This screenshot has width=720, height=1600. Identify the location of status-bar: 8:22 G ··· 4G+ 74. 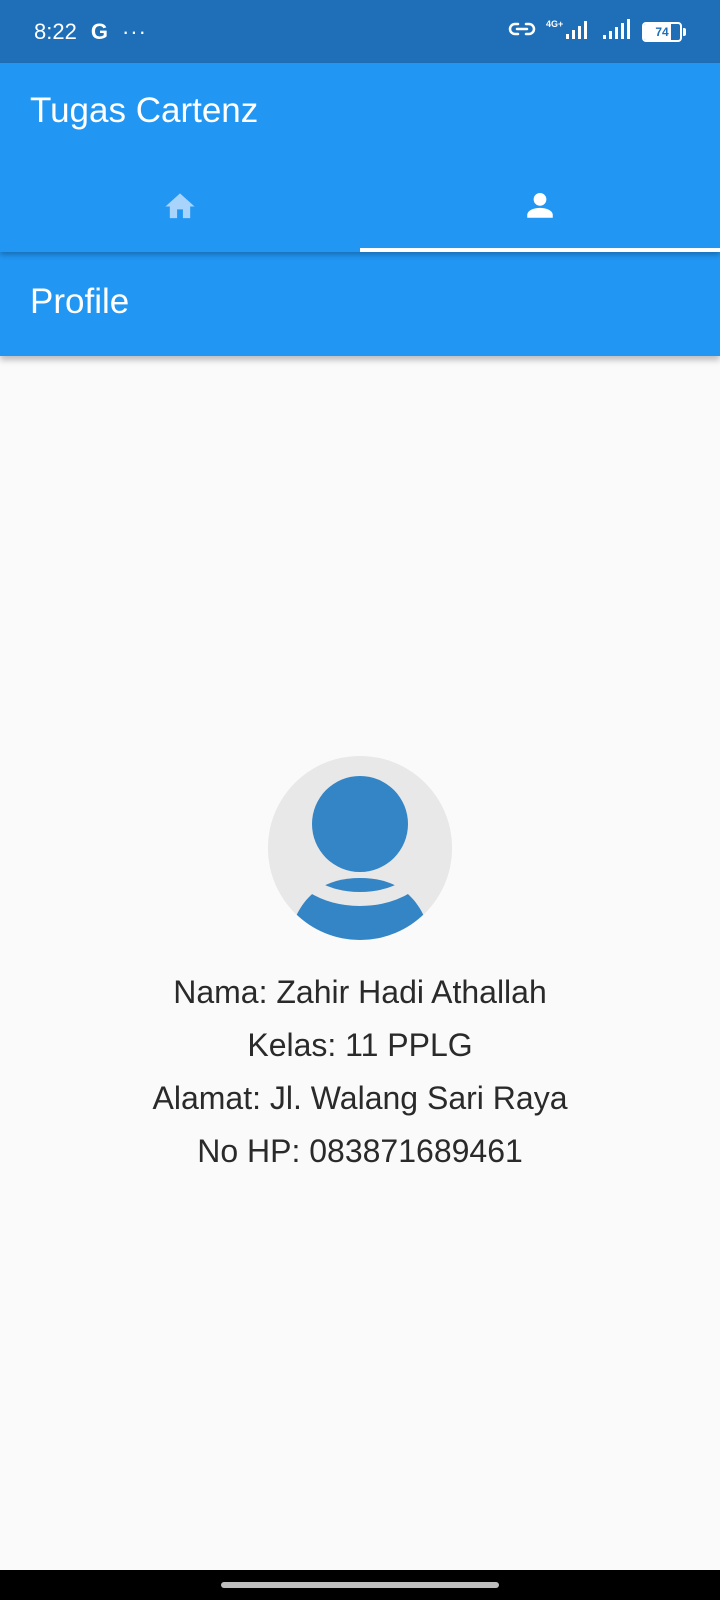
(360, 31).